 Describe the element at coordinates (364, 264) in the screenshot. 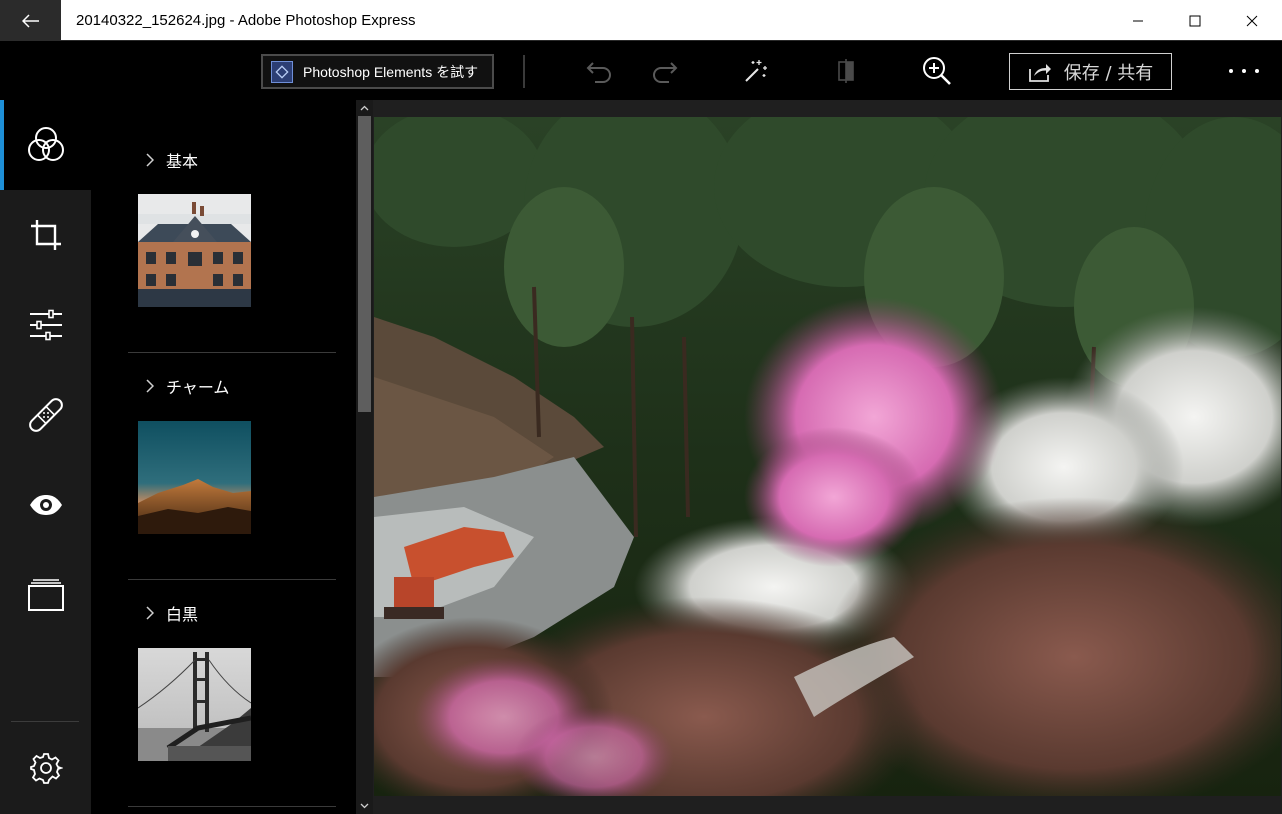

I see `scroll-thumb` at that location.